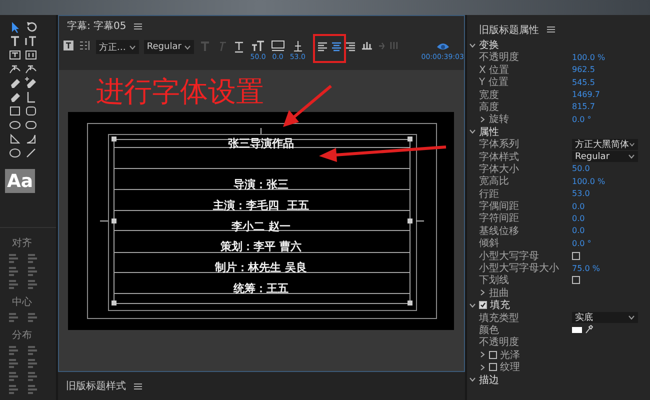  What do you see at coordinates (277, 46) in the screenshot?
I see `kerning-icon` at bounding box center [277, 46].